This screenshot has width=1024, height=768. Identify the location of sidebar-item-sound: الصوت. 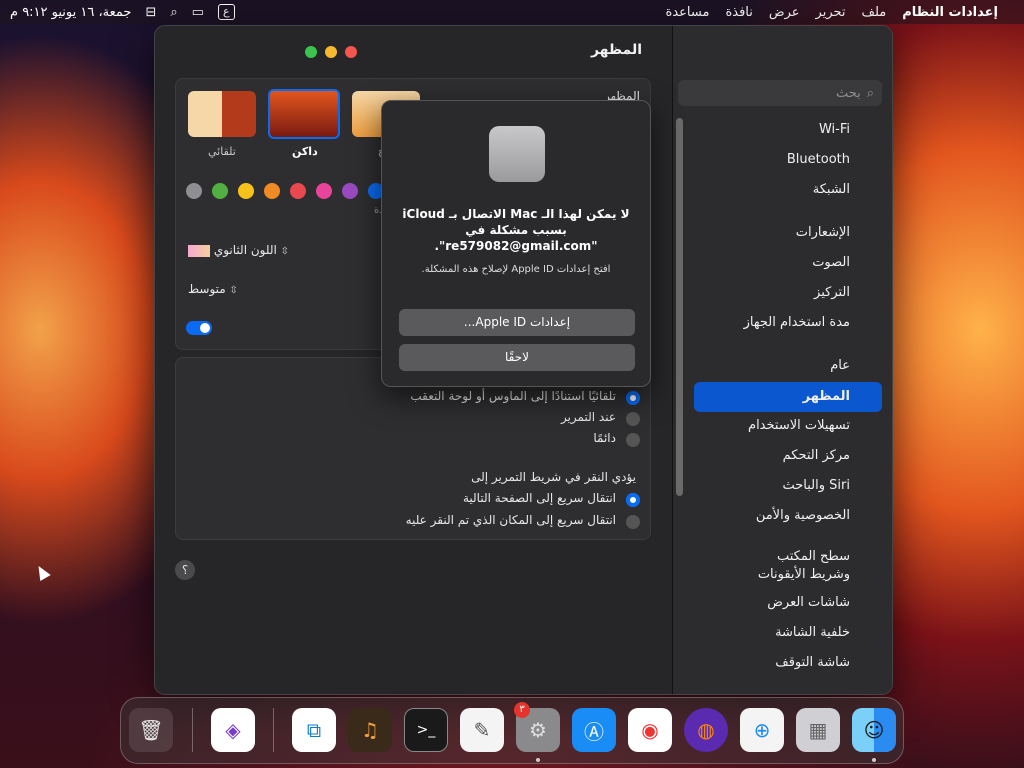
(831, 262).